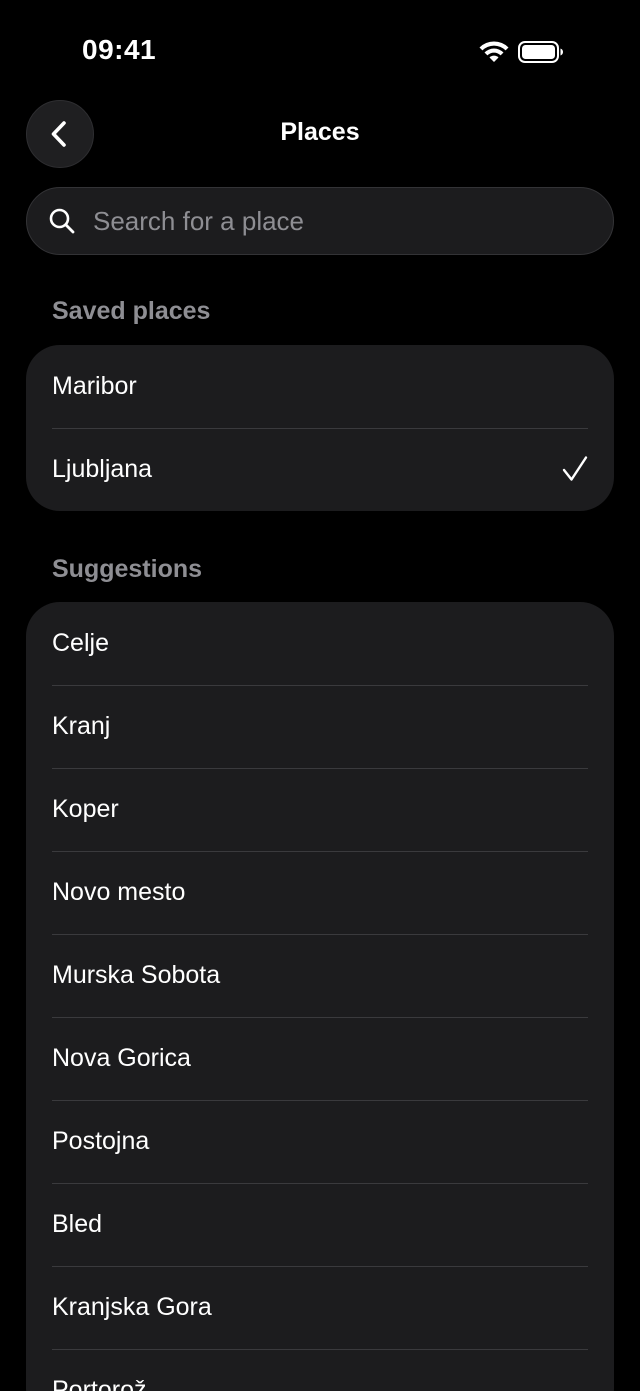 This screenshot has width=640, height=1391. Describe the element at coordinates (575, 468) in the screenshot. I see `checkmark-icon` at that location.